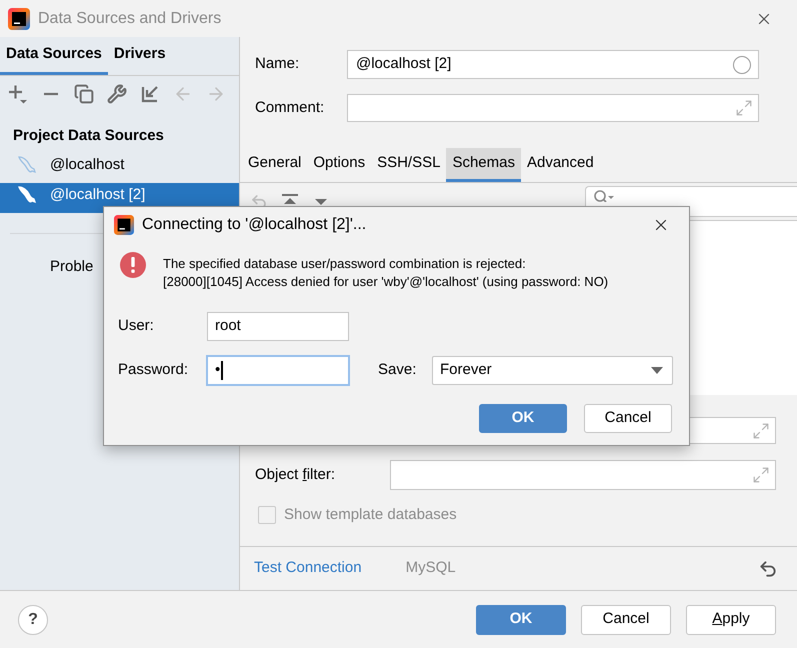 The height and width of the screenshot is (648, 797). Describe the element at coordinates (117, 94) in the screenshot. I see `wrench-icon` at that location.